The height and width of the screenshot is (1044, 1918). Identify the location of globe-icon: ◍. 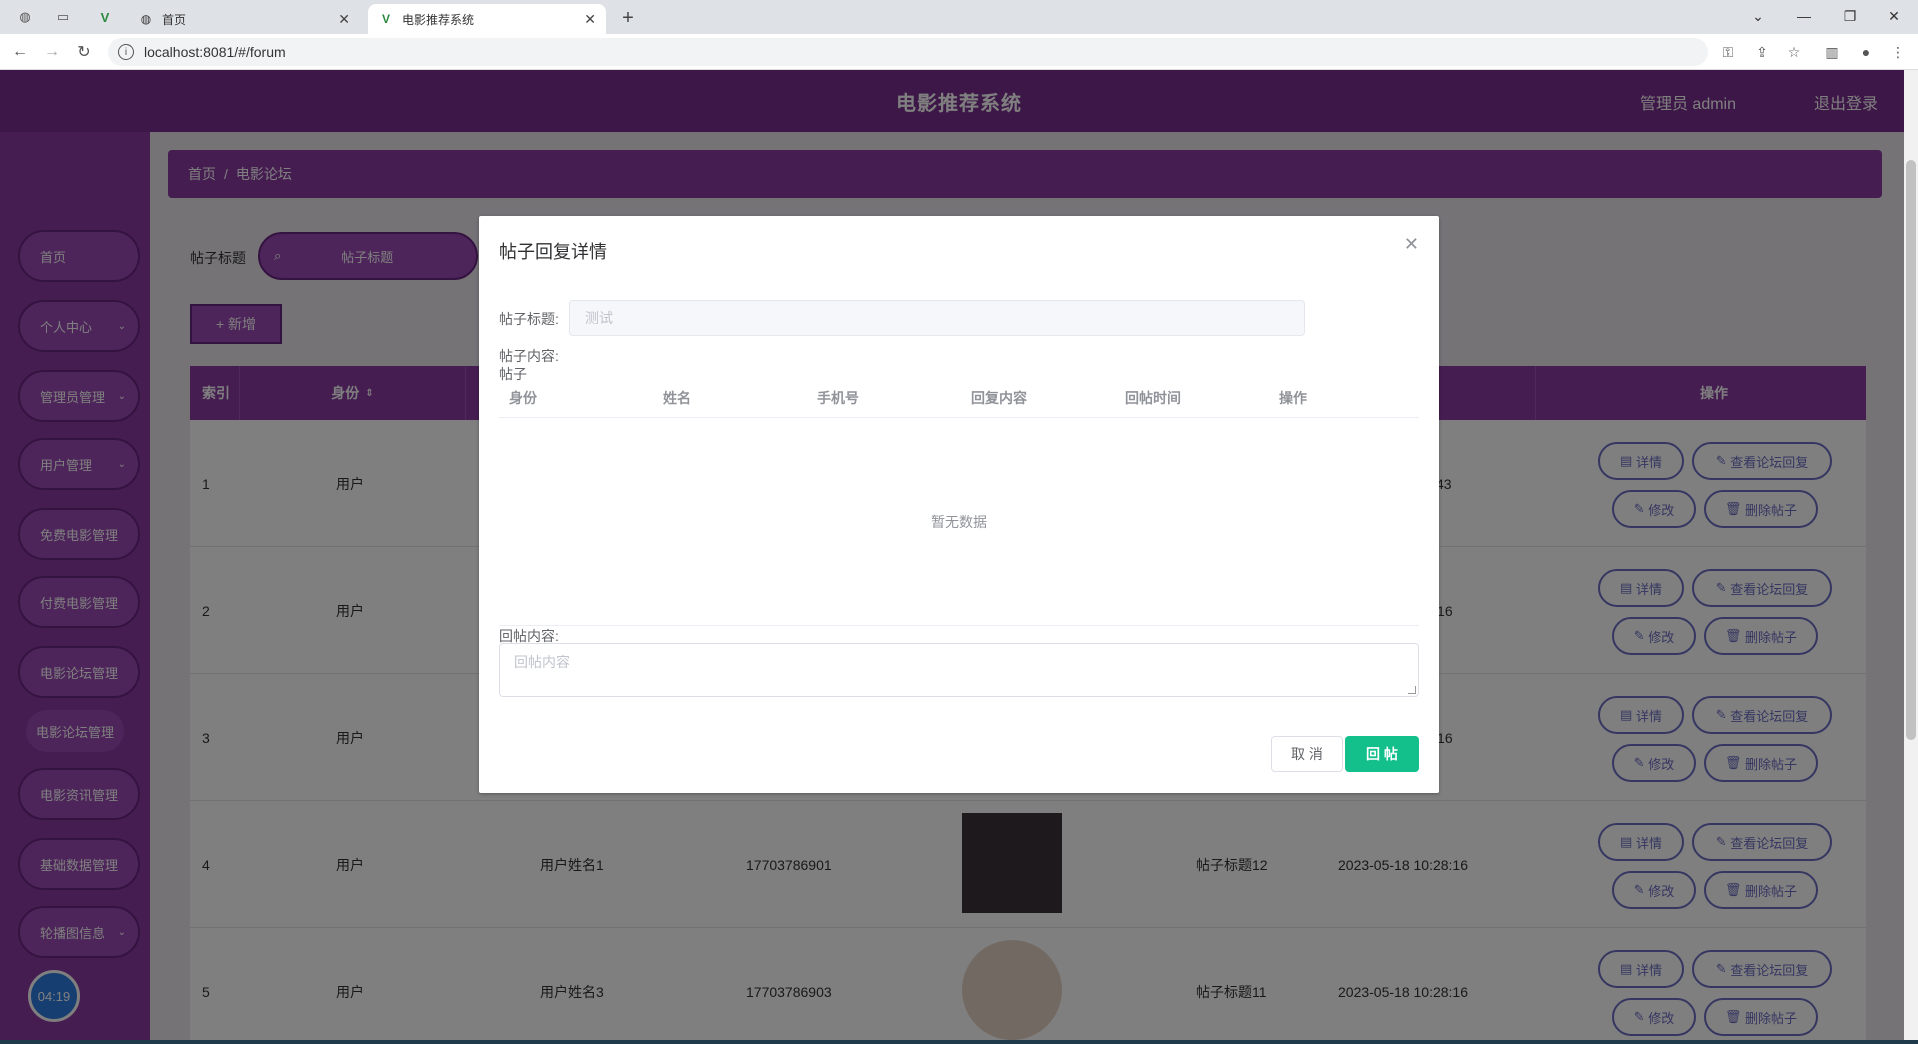
(146, 19).